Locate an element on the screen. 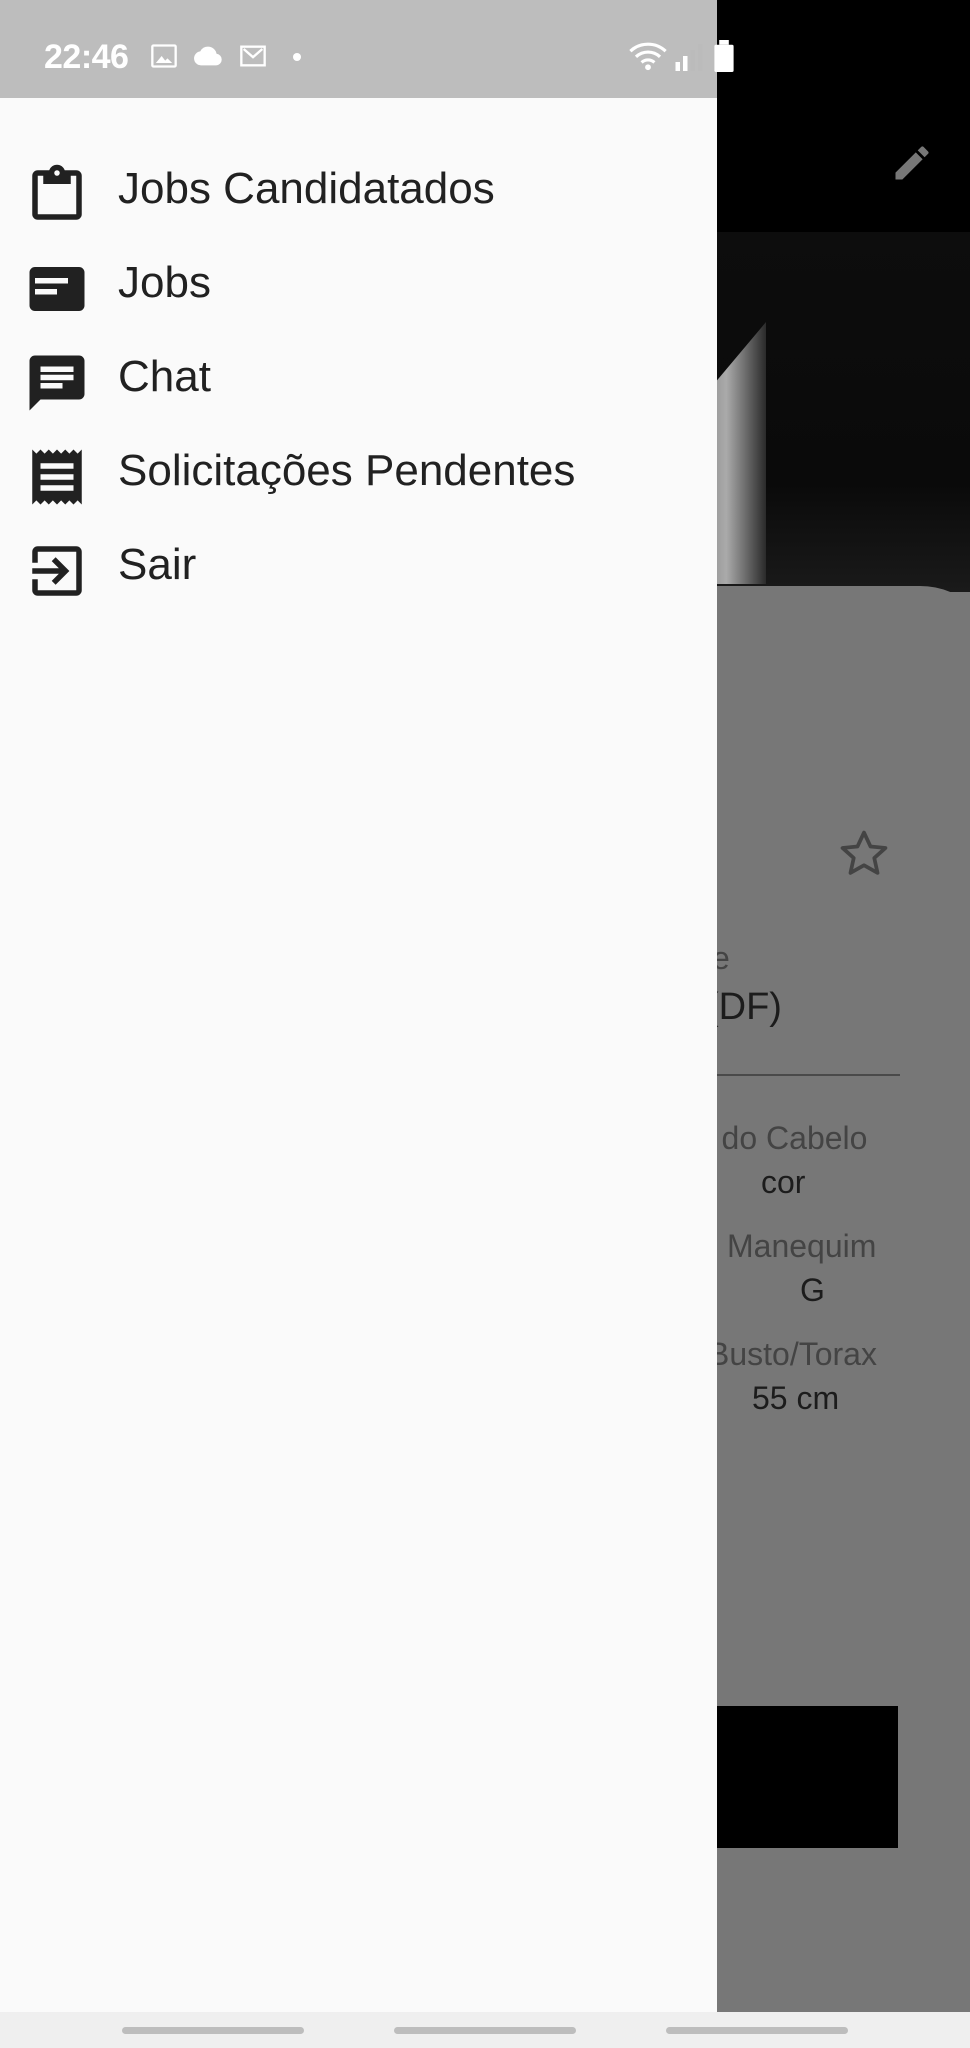  hair-color-label: r do Cabelo is located at coordinates (785, 1138).